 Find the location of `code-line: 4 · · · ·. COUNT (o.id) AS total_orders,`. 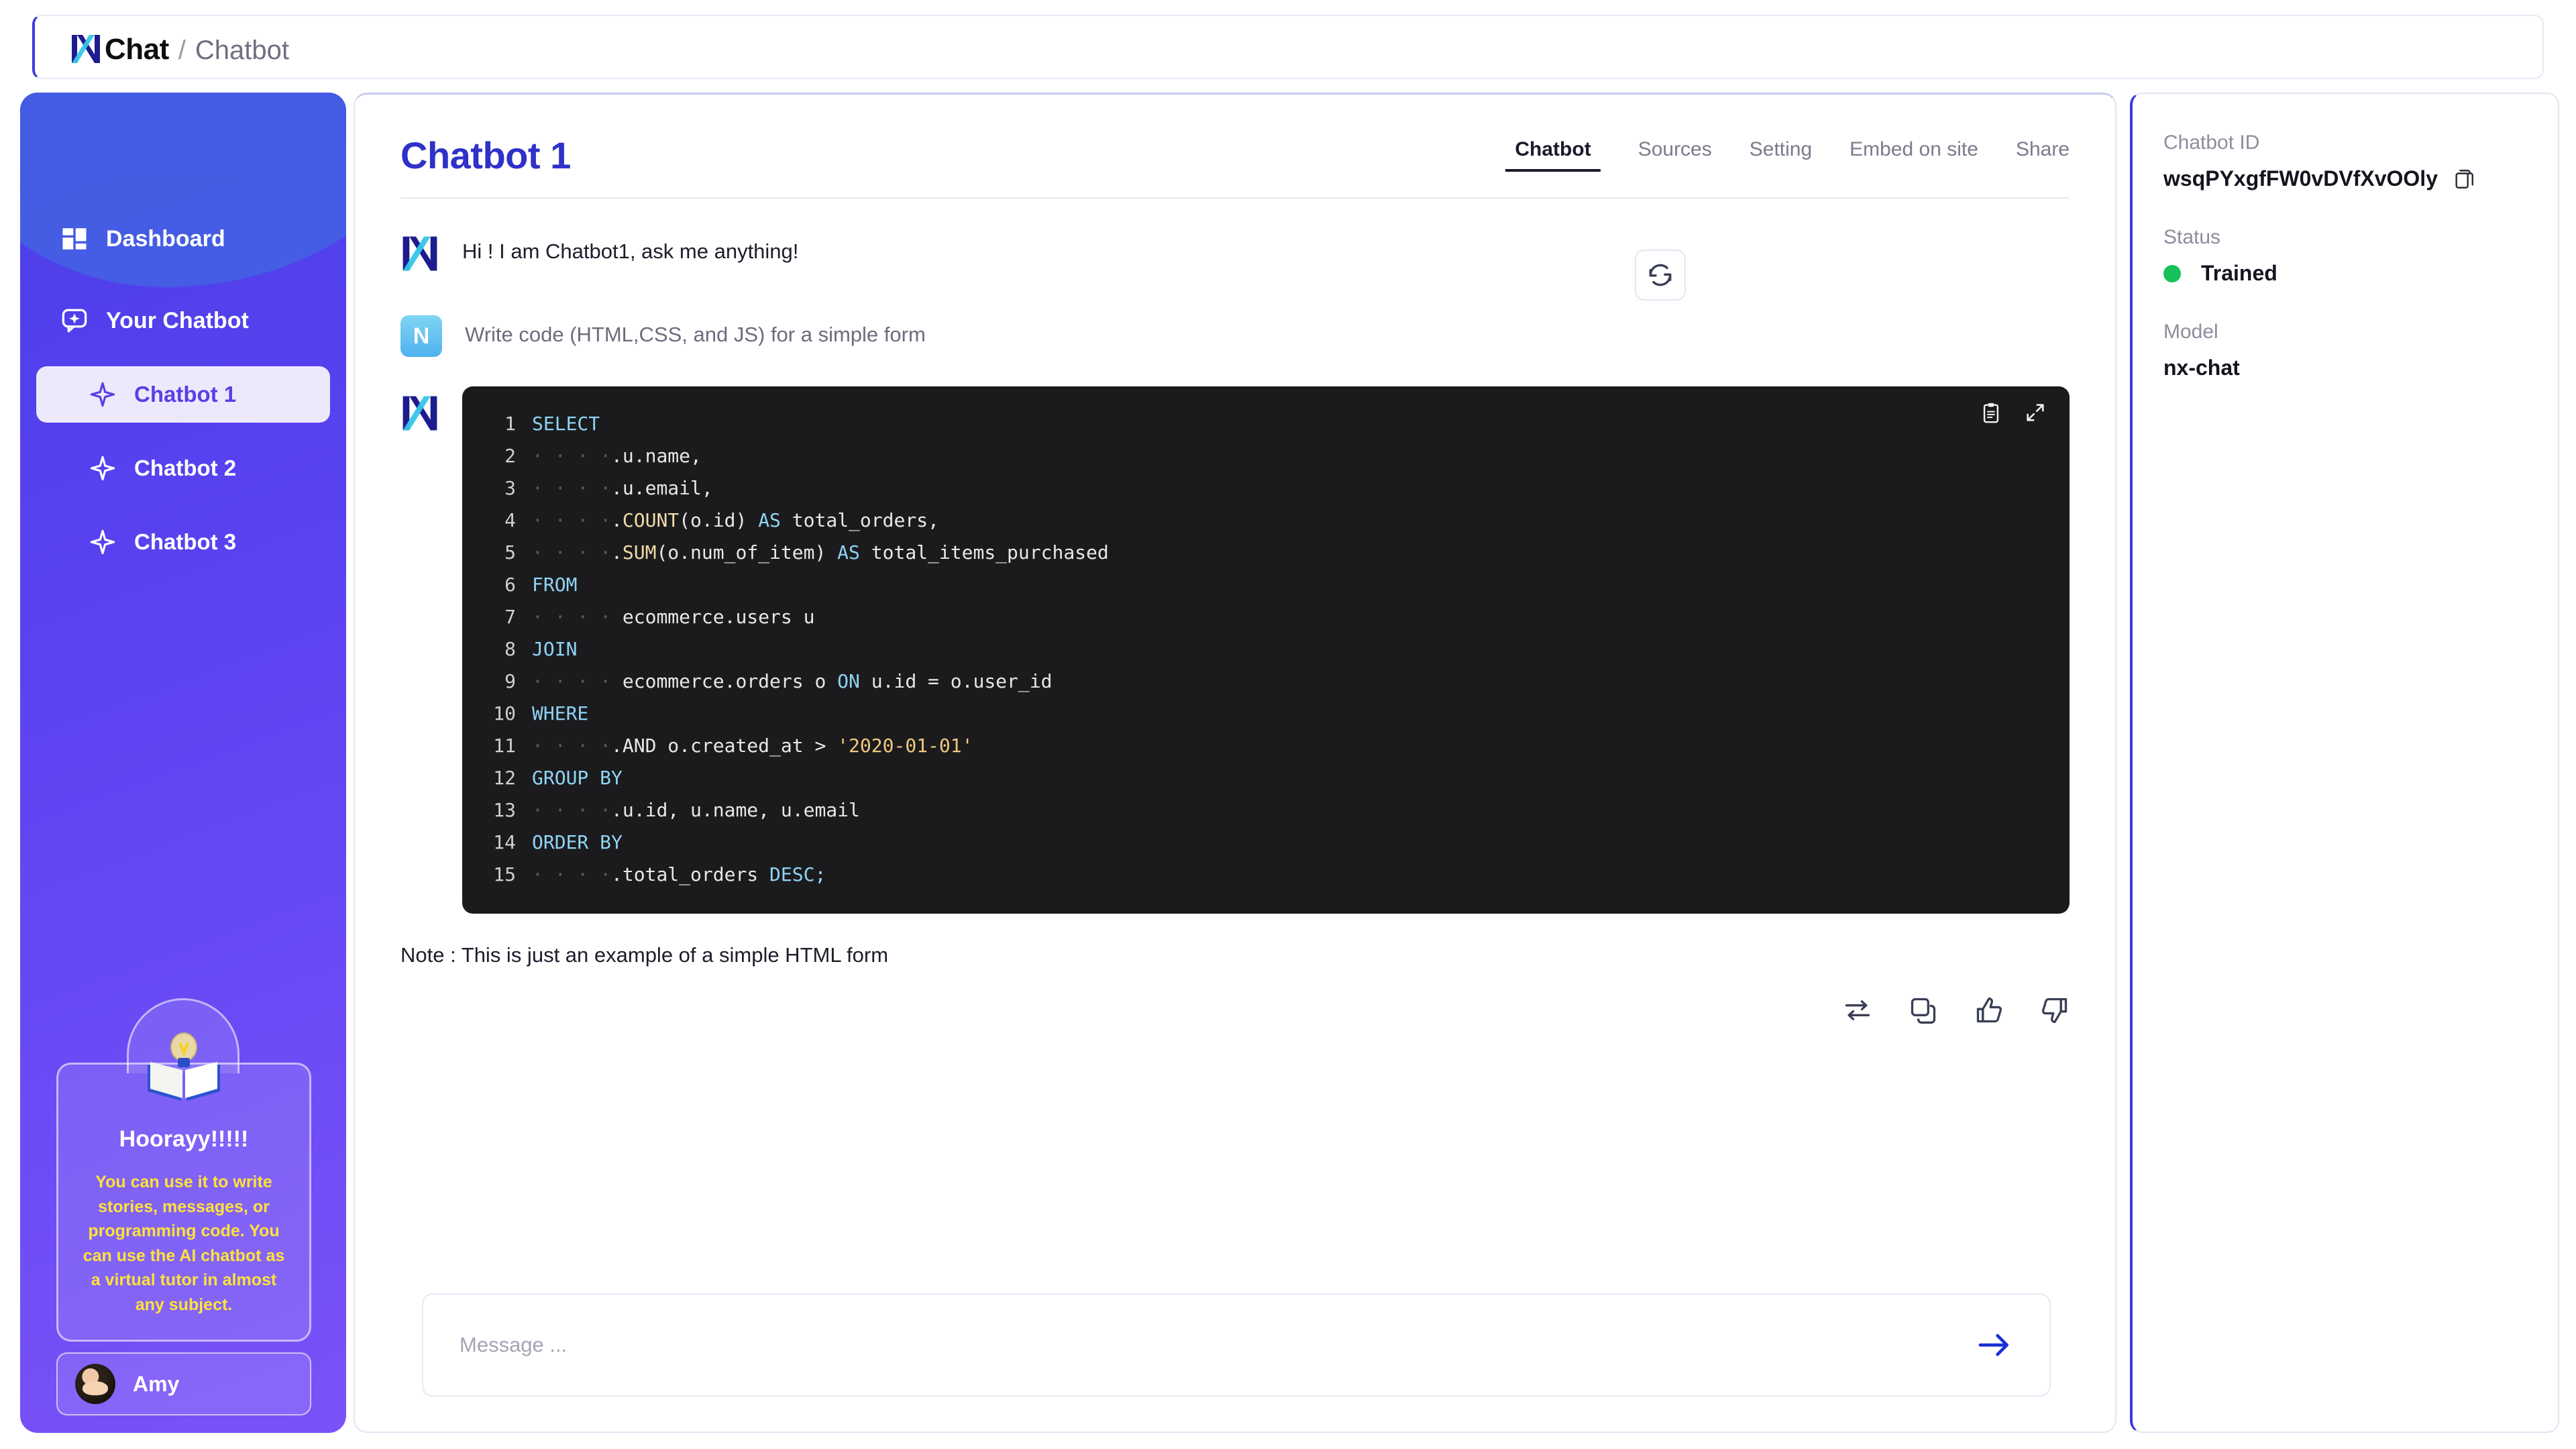

code-line: 4 · · · ·. COUNT (o.id) AS total_orders, is located at coordinates (1272, 520).